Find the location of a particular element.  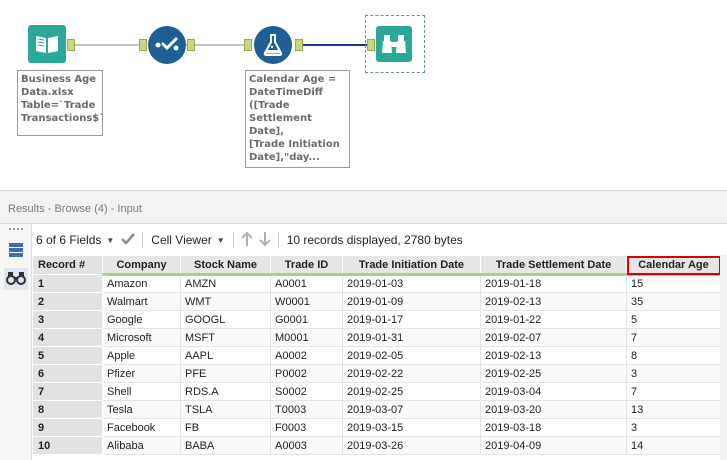

cell-calendar-age: 14 is located at coordinates (673, 445).